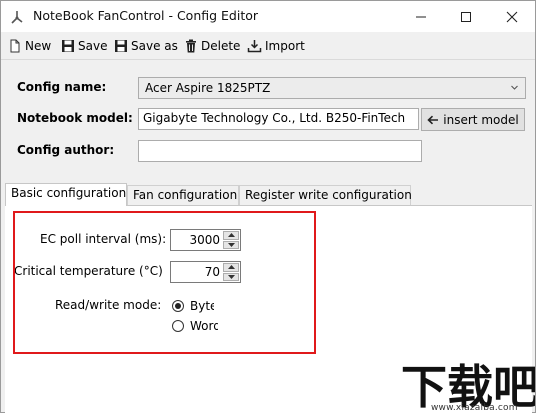 The width and height of the screenshot is (536, 413). Describe the element at coordinates (75, 118) in the screenshot. I see `notebook-model-label: Notebook model:` at that location.